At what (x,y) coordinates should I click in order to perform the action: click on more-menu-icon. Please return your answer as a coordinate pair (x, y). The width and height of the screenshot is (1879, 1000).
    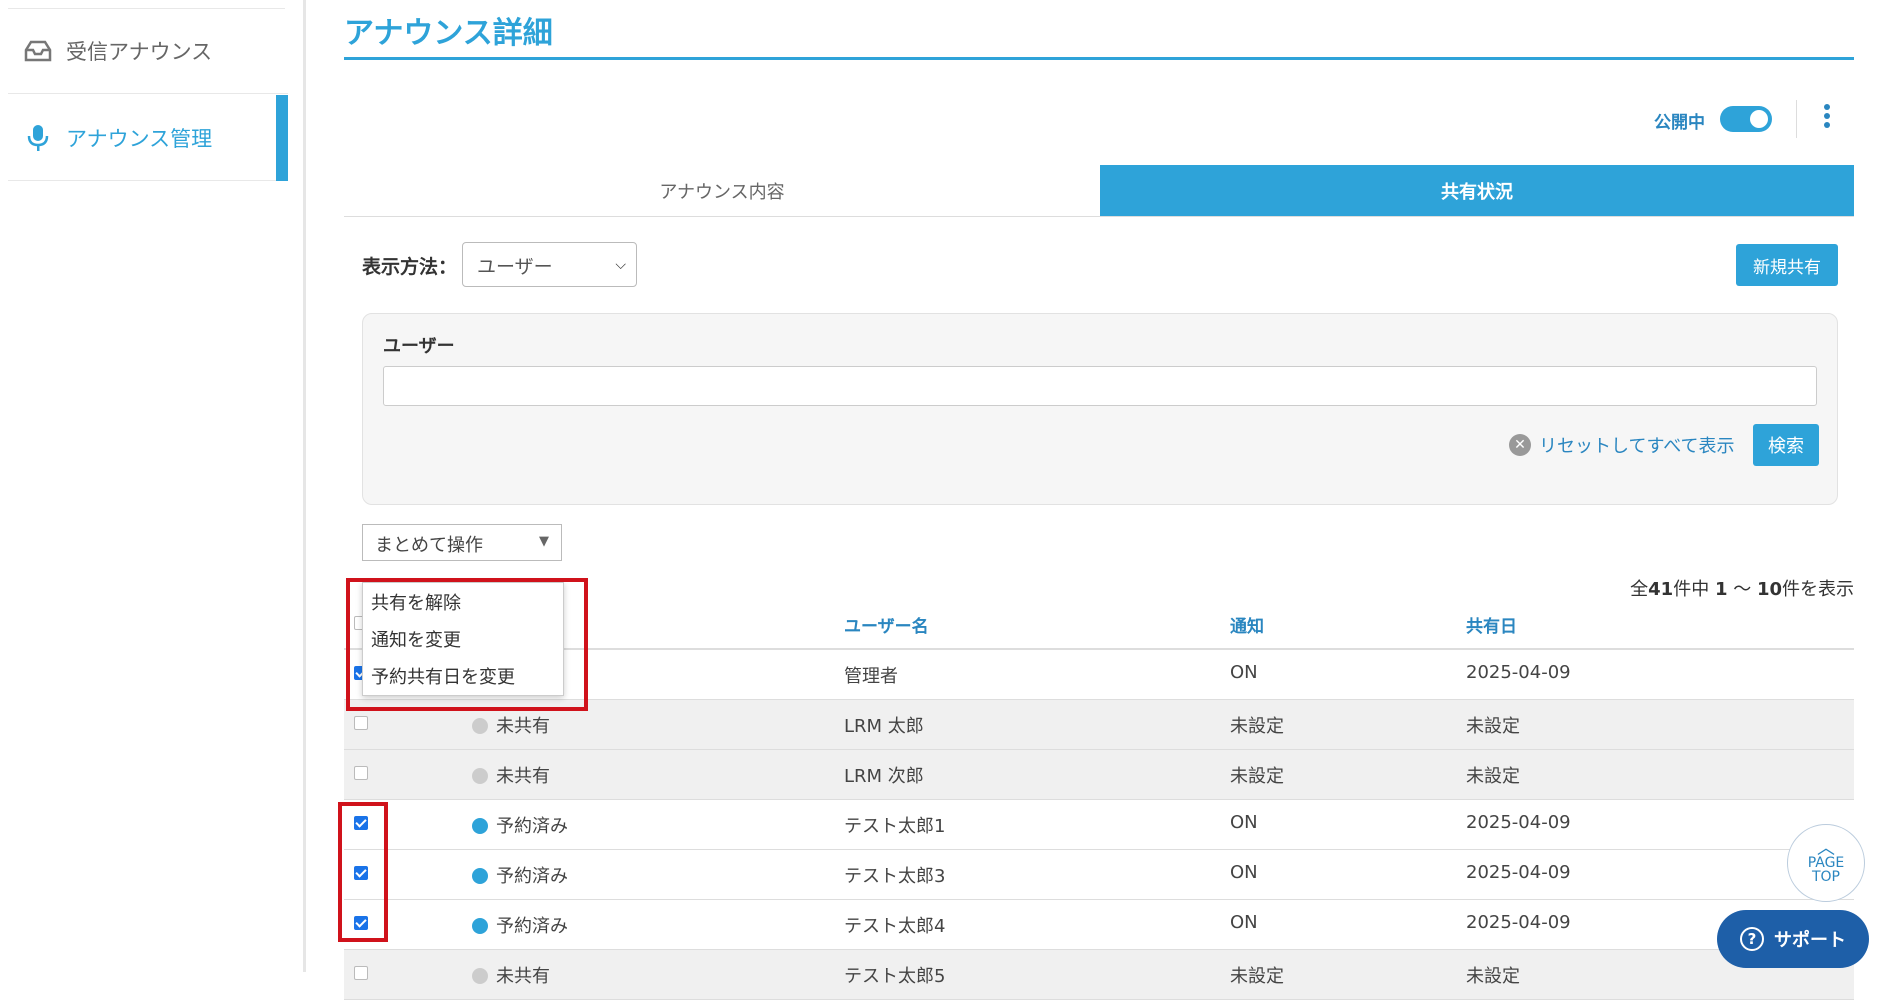
    Looking at the image, I should click on (1827, 118).